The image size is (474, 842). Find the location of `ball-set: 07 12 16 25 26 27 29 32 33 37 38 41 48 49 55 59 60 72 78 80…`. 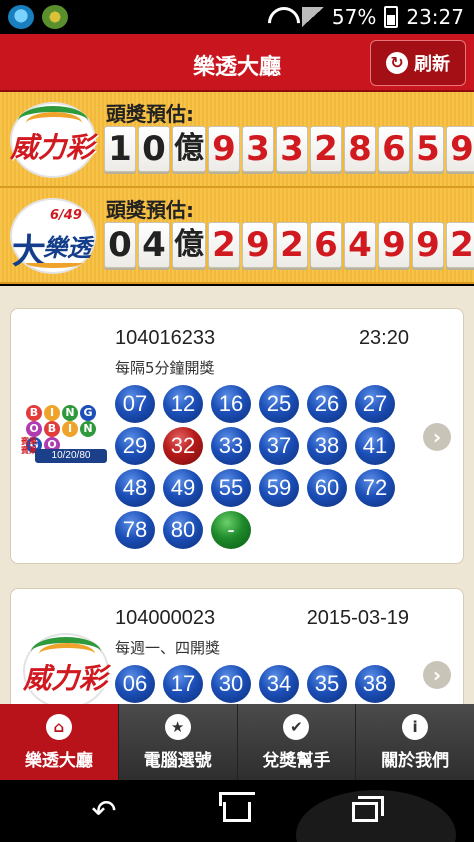

ball-set: 07 12 16 25 26 27 29 32 33 37 38 41 48 49 55 59 60 72 78 80… is located at coordinates (257, 467).